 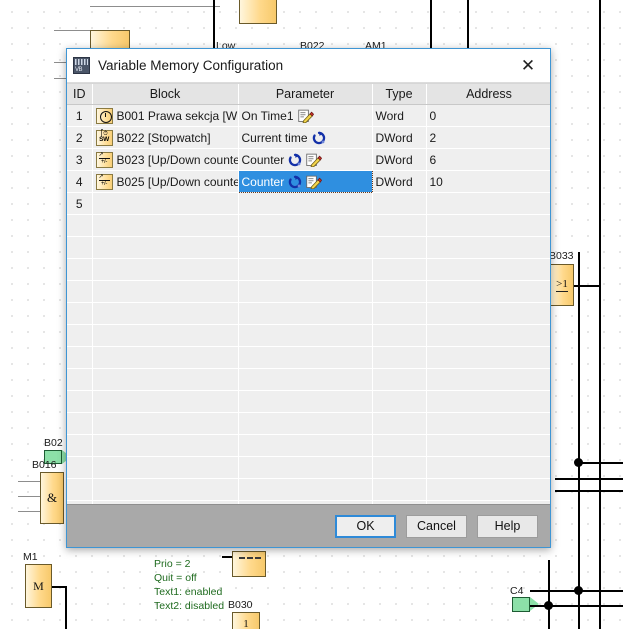 What do you see at coordinates (80, 115) in the screenshot?
I see `cell-id: 1` at bounding box center [80, 115].